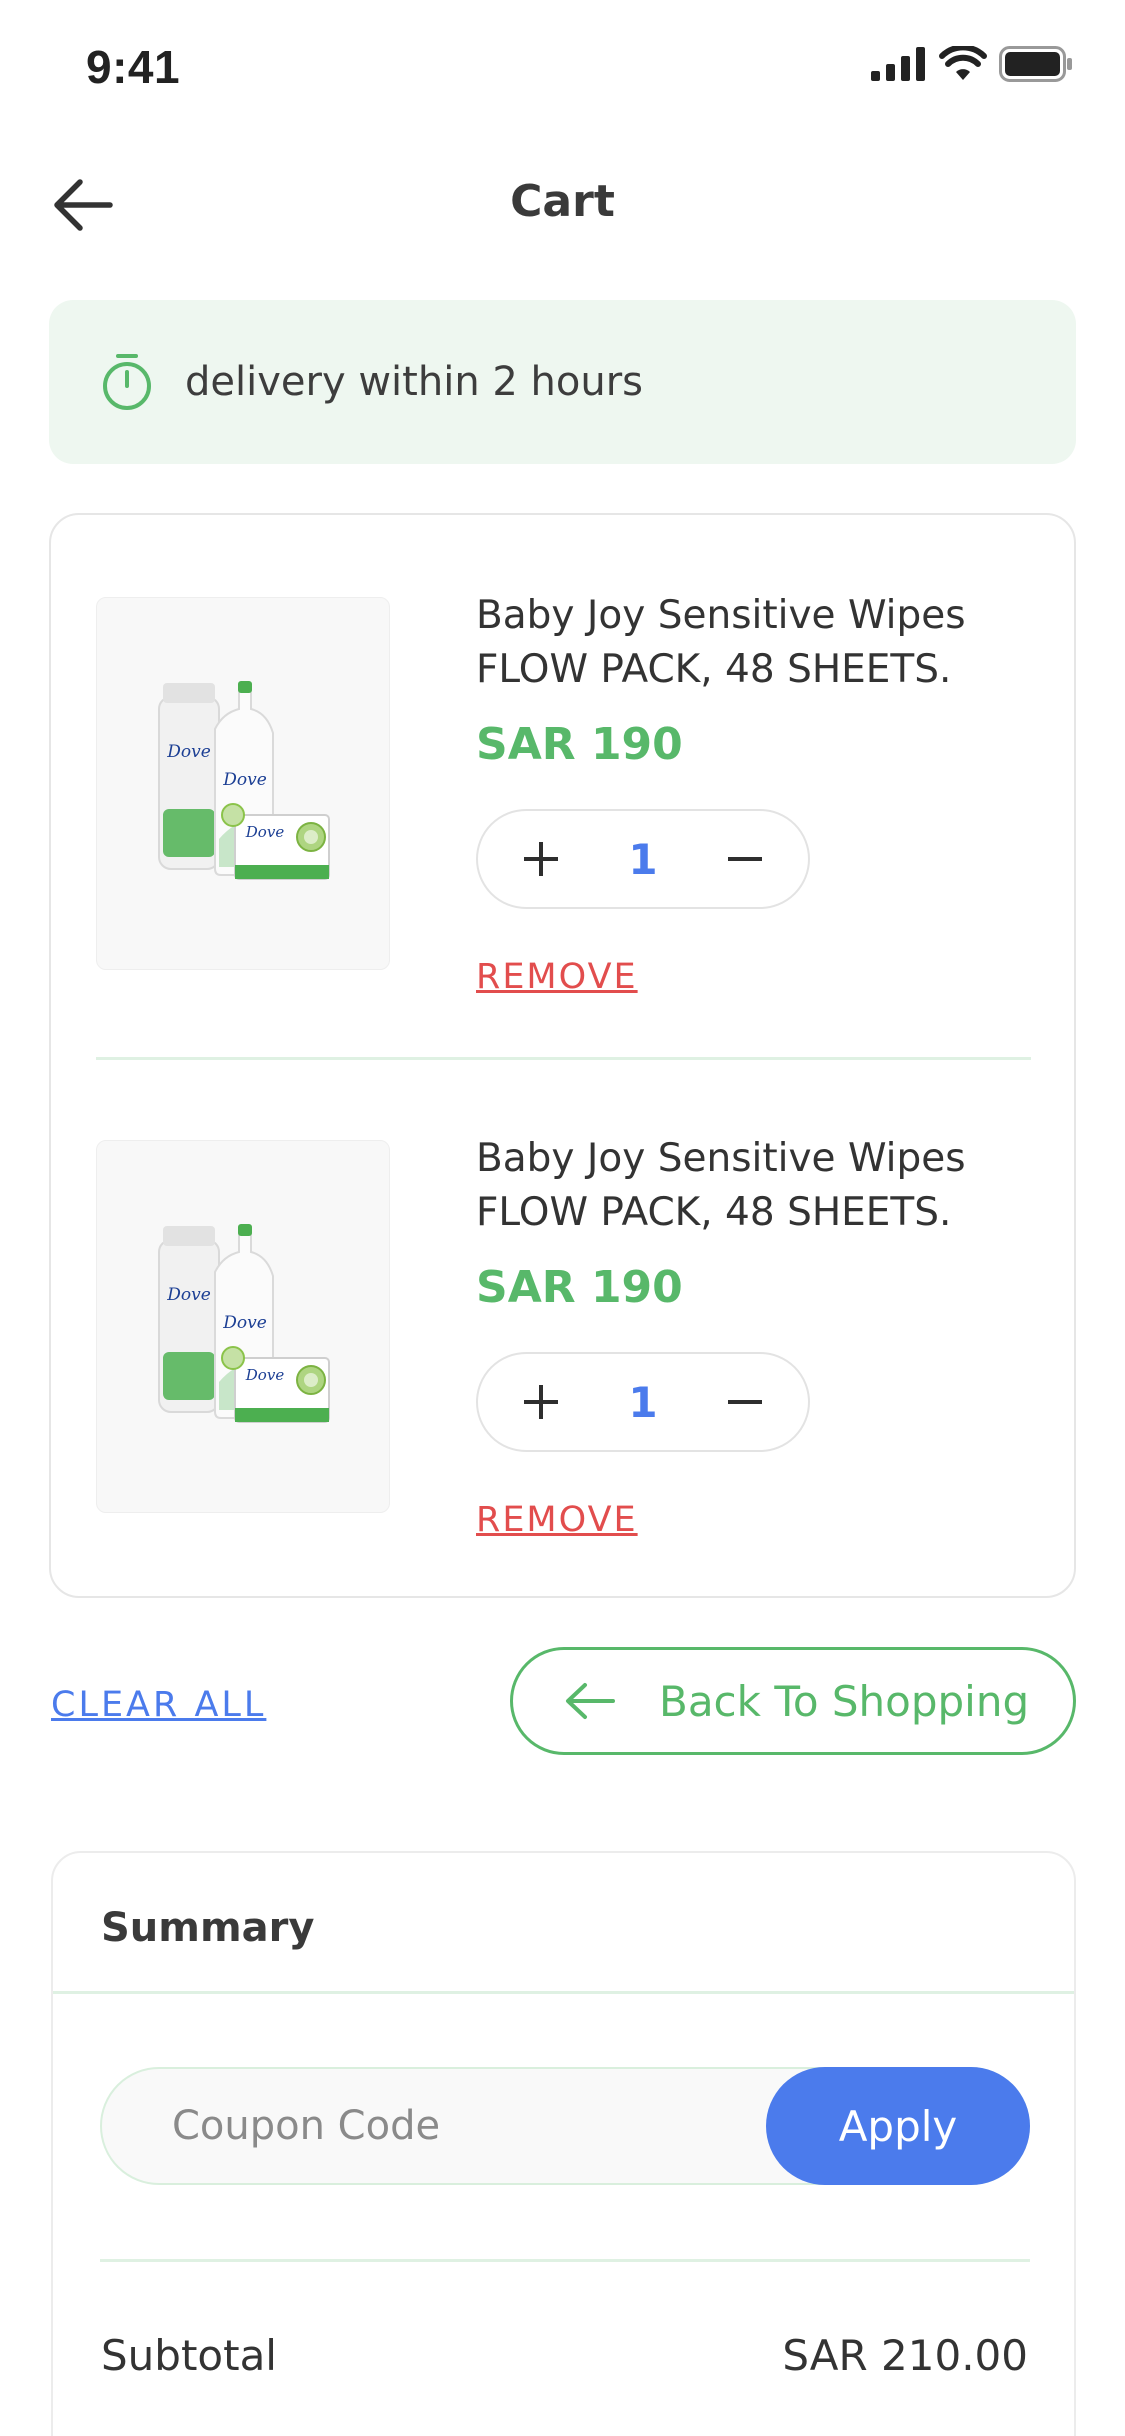 The height and width of the screenshot is (2436, 1125). I want to click on battery-icon, so click(1035, 64).